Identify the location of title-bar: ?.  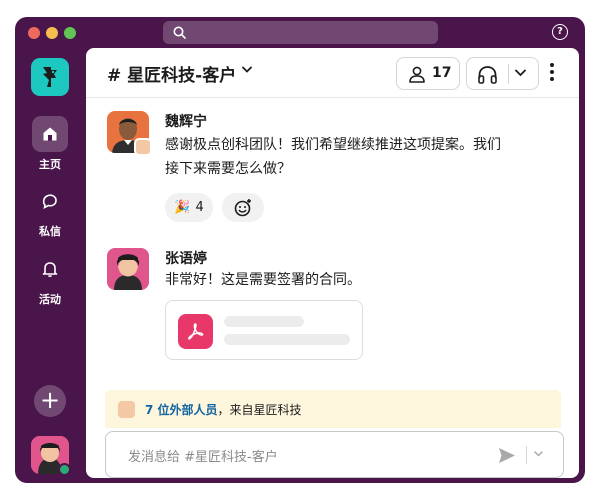
(300, 32).